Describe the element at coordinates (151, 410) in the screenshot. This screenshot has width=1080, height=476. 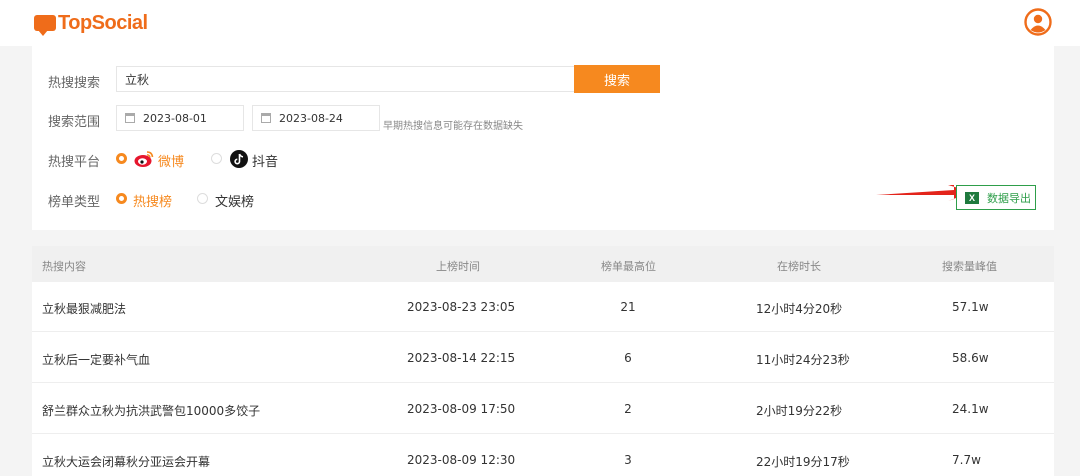
I see `cell-content: 舒兰群众立秋为抗洪武警包10000多饺子` at that location.